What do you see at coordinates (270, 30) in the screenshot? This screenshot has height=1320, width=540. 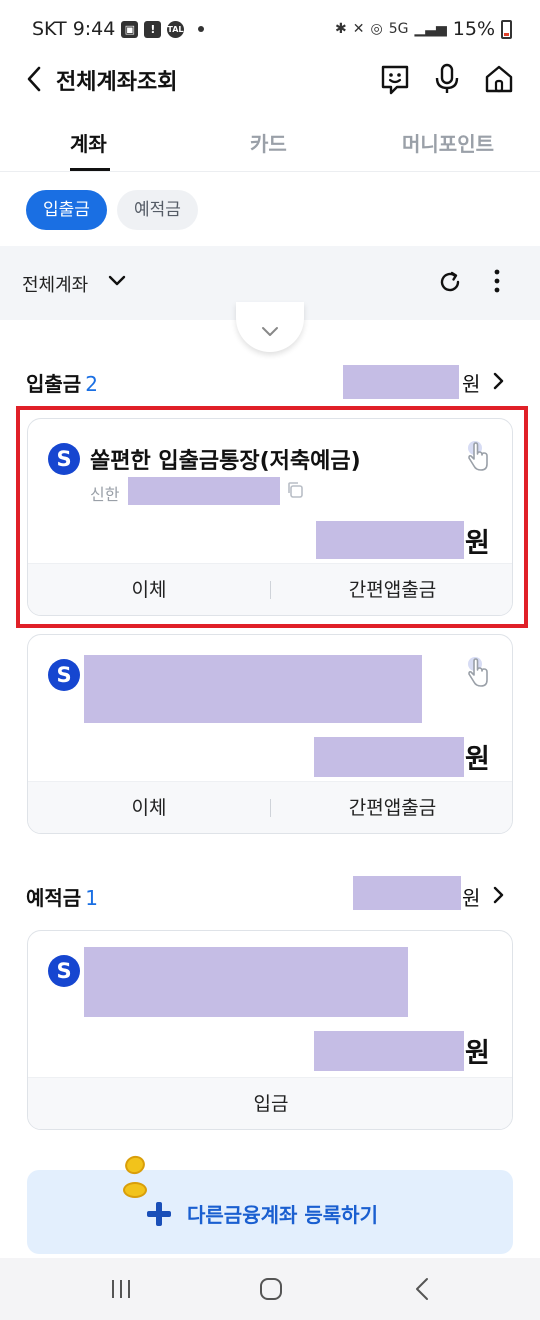 I see `status-bar: SKT 9:44 ▣ ! TALK ✱ ✕ ◎ 5G ▁▃▅ 15%` at bounding box center [270, 30].